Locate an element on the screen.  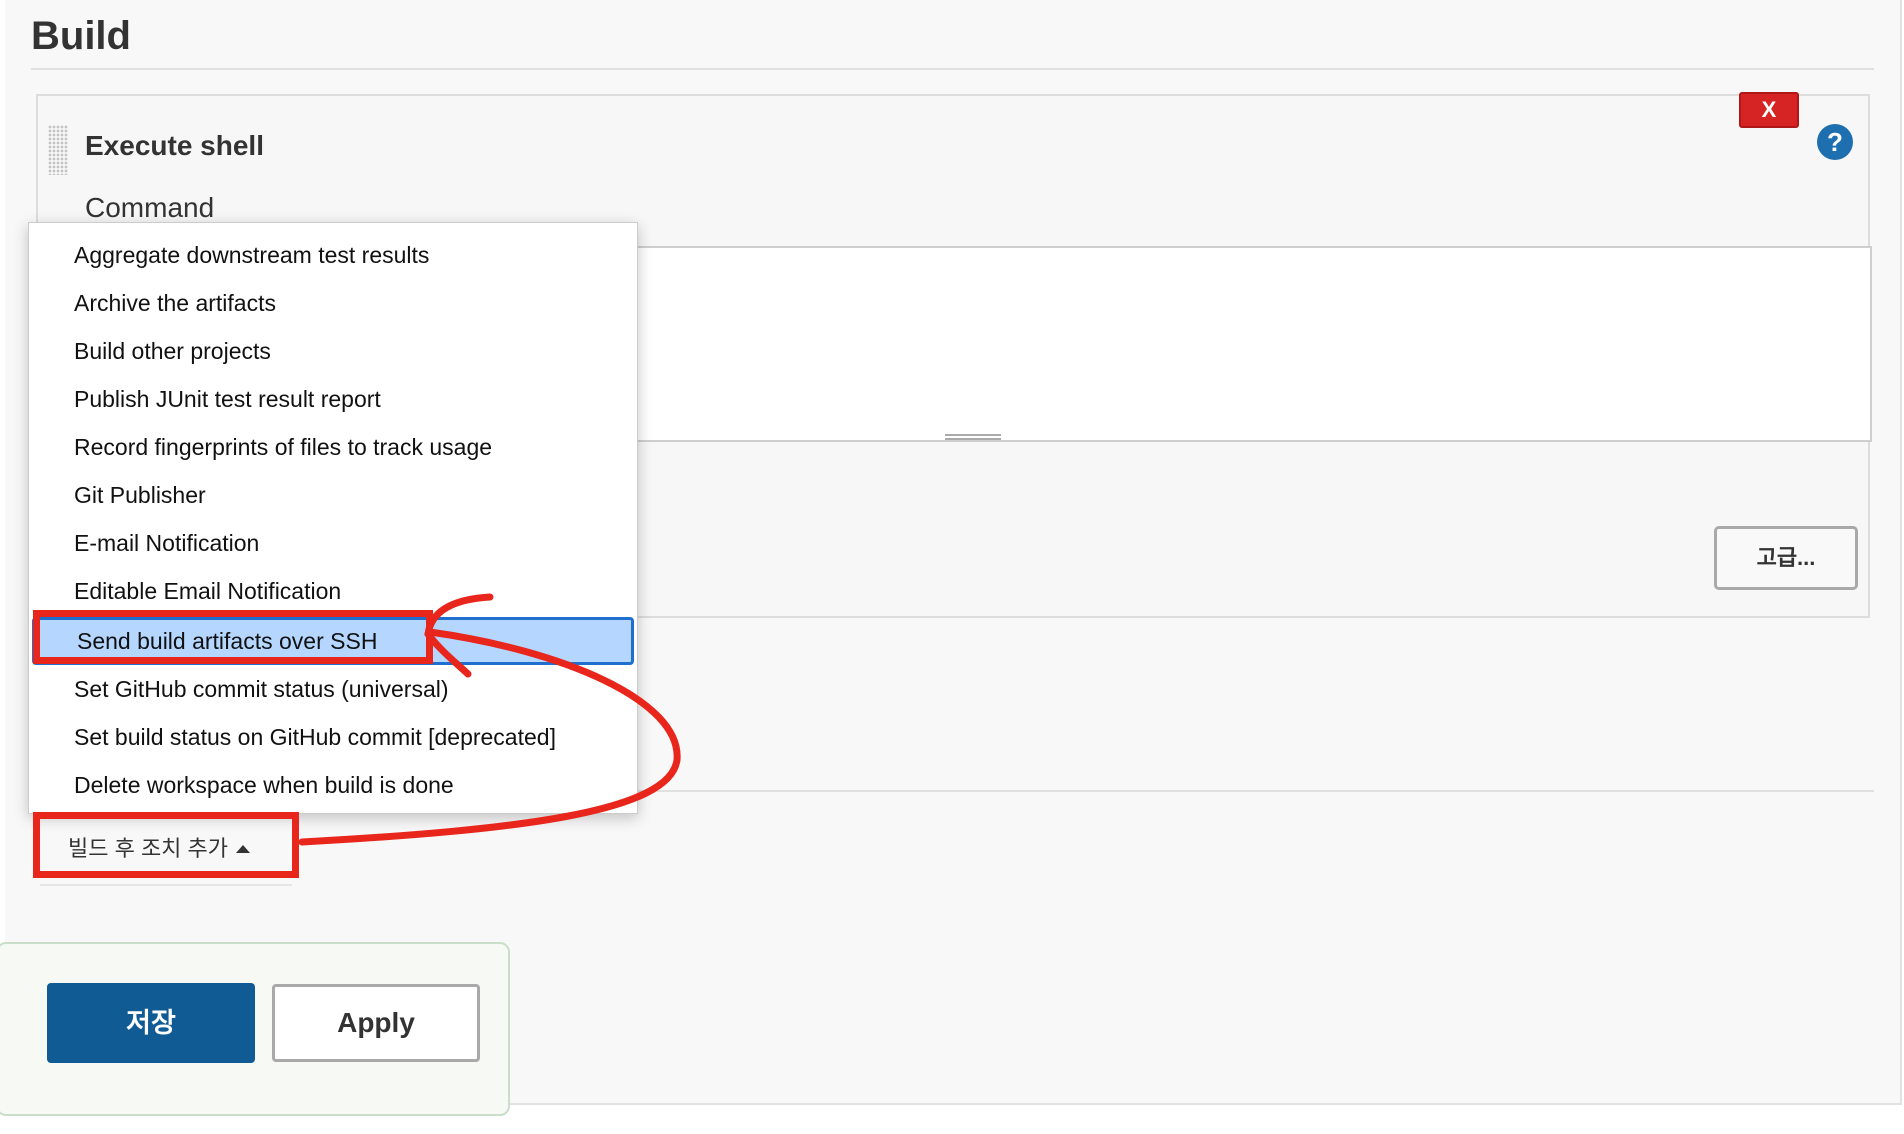
trigger-underline is located at coordinates (166, 885).